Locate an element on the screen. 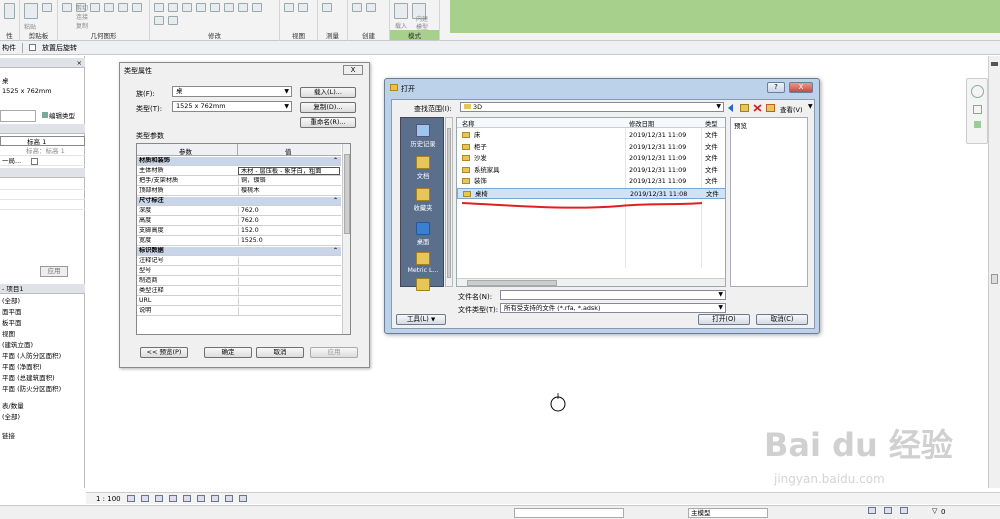  browser-item: 平面 (防火分区面积) is located at coordinates (42, 389).